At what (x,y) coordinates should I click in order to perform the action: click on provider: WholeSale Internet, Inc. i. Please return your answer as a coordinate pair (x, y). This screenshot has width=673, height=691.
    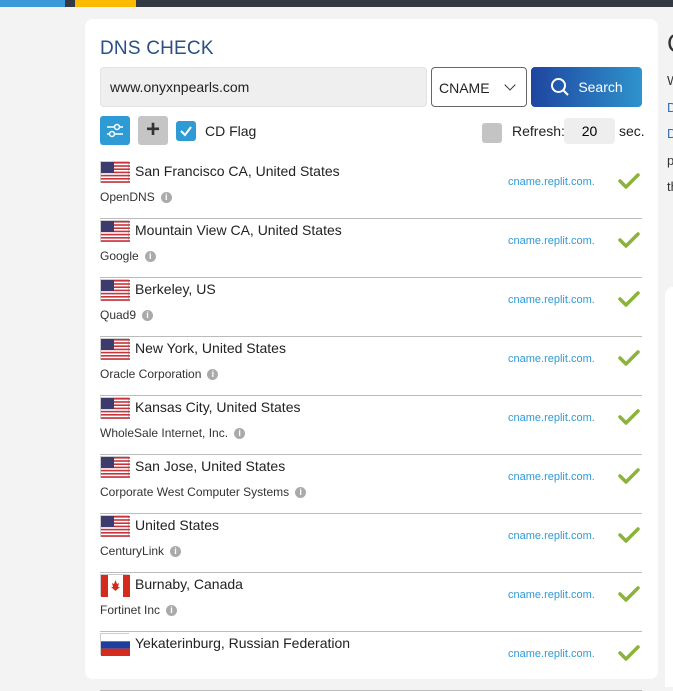
    Looking at the image, I should click on (173, 433).